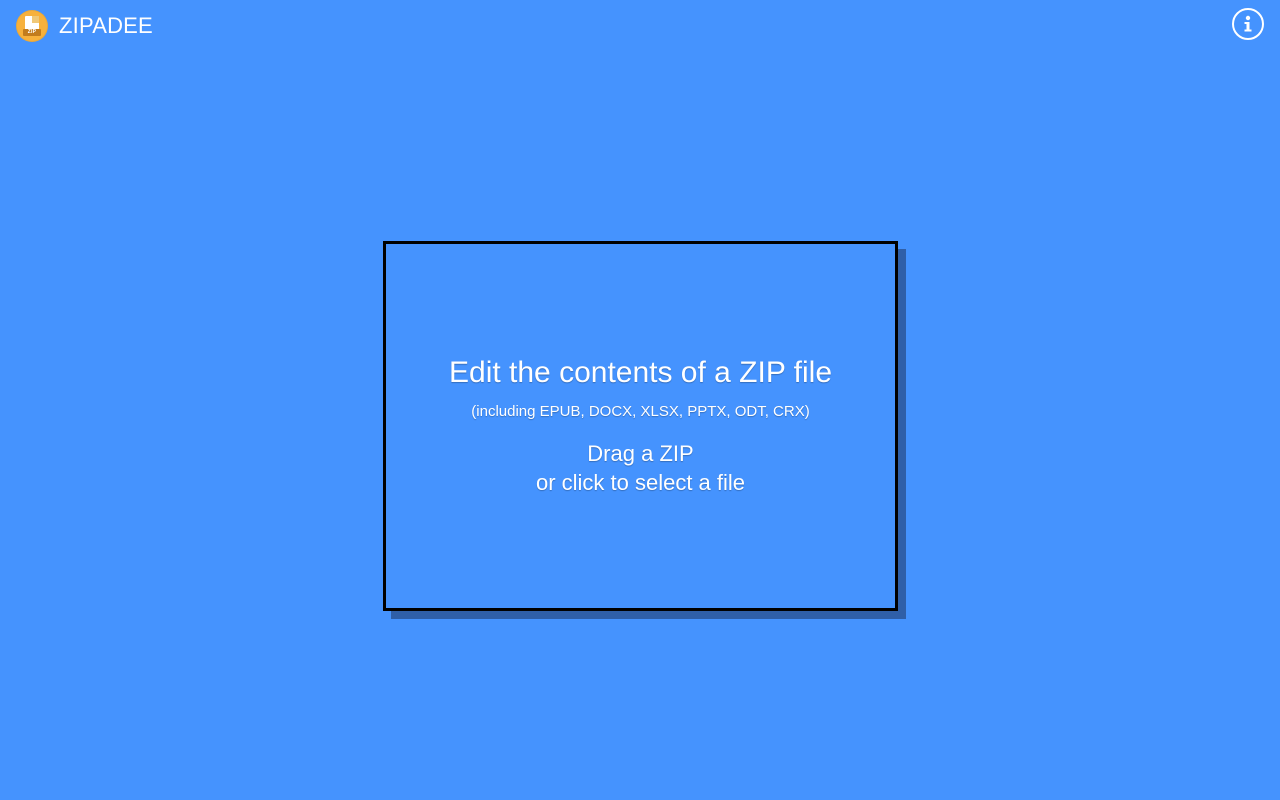 This screenshot has height=800, width=1280. I want to click on brand: ZIP ZIPADEE, so click(84, 26).